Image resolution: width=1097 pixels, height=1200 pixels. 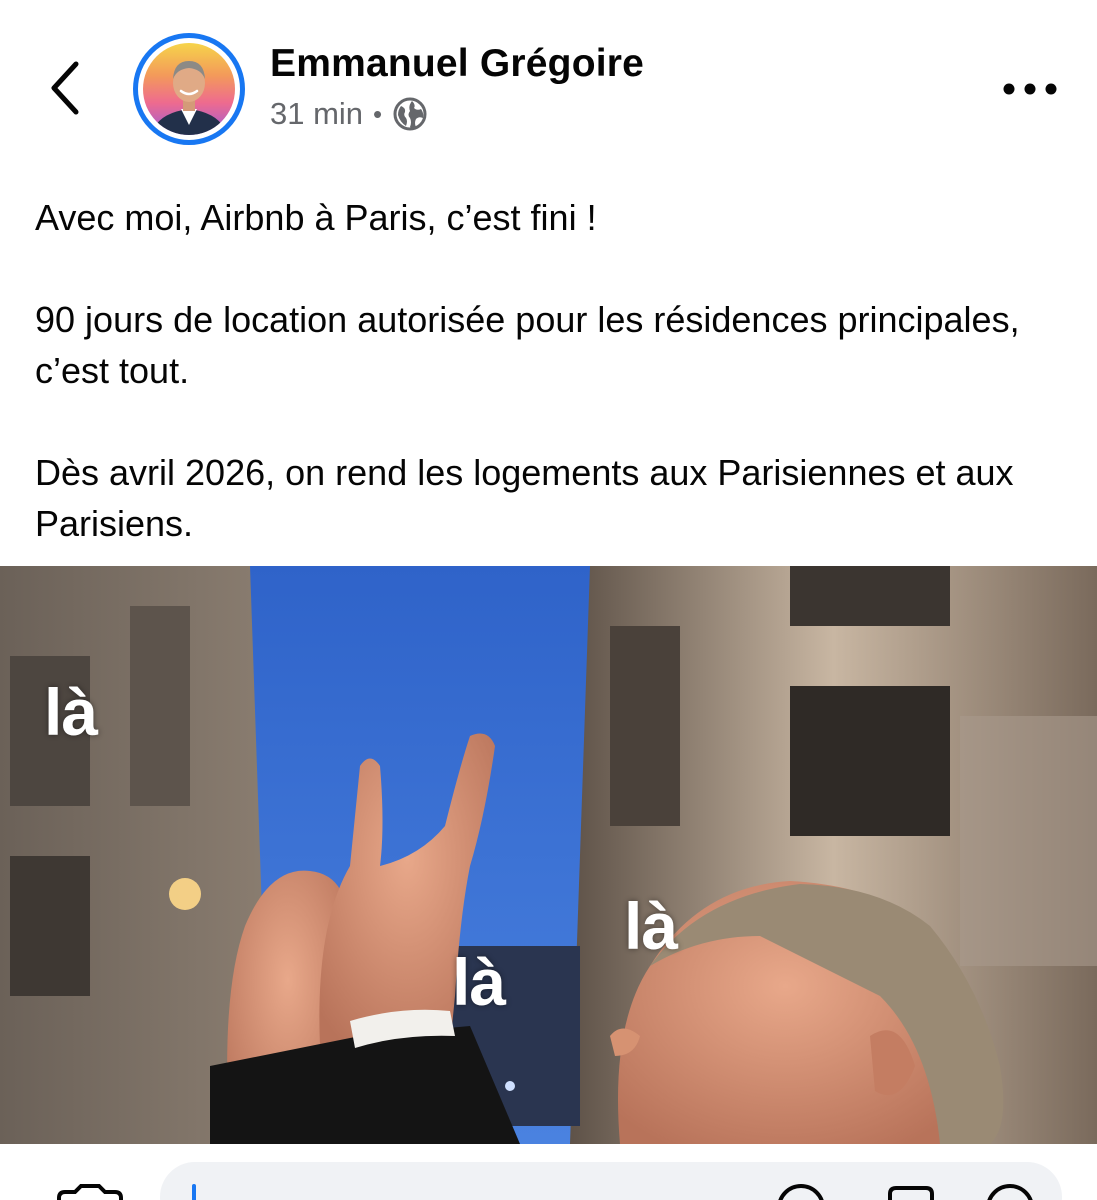 I want to click on author-name: Emmanuel Grégoire, so click(x=457, y=64).